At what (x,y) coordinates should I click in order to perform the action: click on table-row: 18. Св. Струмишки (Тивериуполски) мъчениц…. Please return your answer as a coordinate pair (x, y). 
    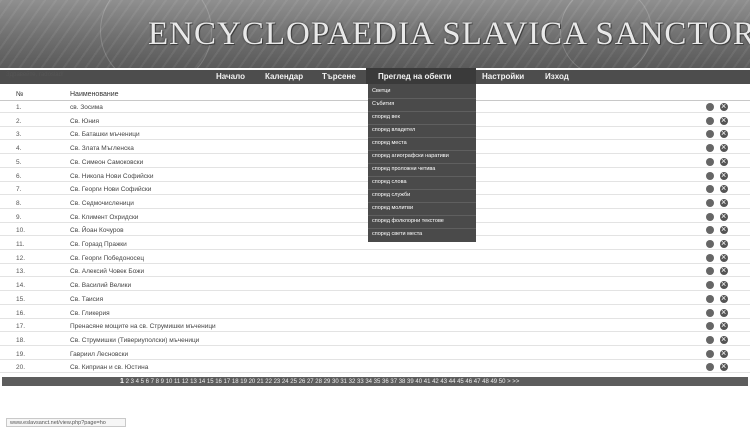
    Looking at the image, I should click on (375, 339).